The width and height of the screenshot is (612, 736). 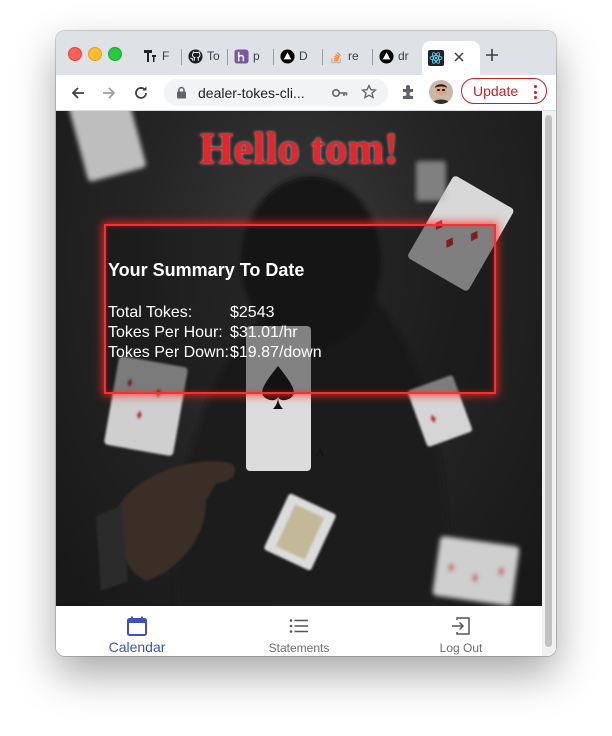 What do you see at coordinates (461, 648) in the screenshot?
I see `nav-logout-label: Log Out` at bounding box center [461, 648].